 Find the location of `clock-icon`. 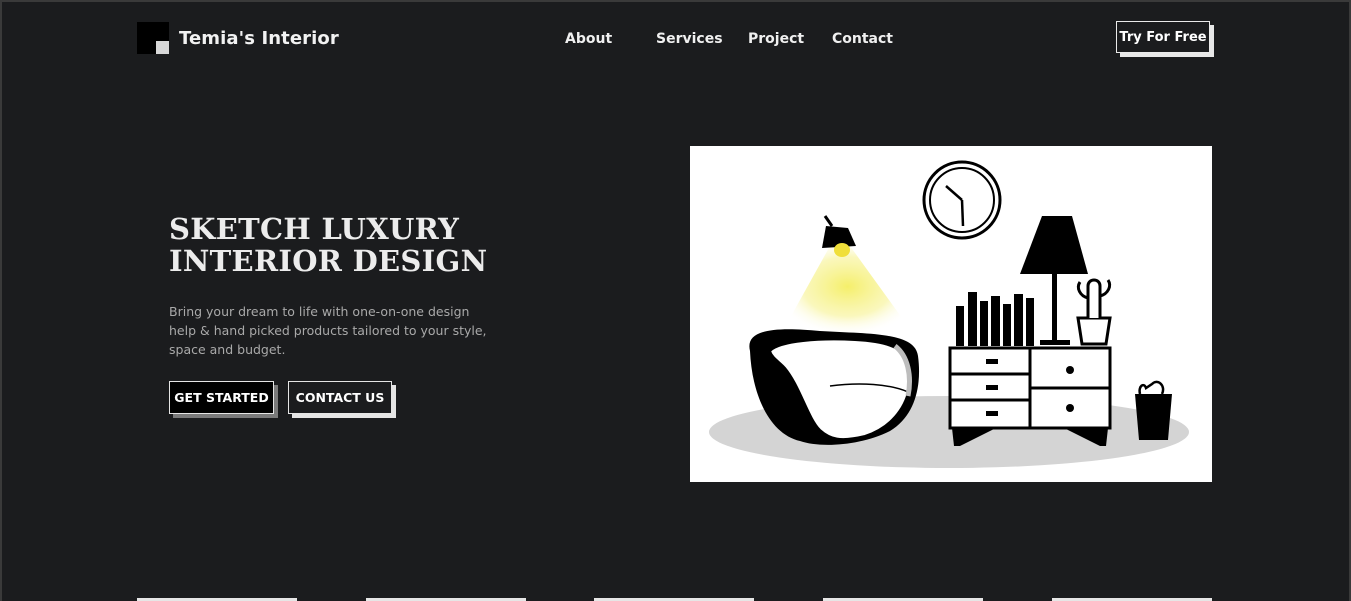

clock-icon is located at coordinates (962, 200).